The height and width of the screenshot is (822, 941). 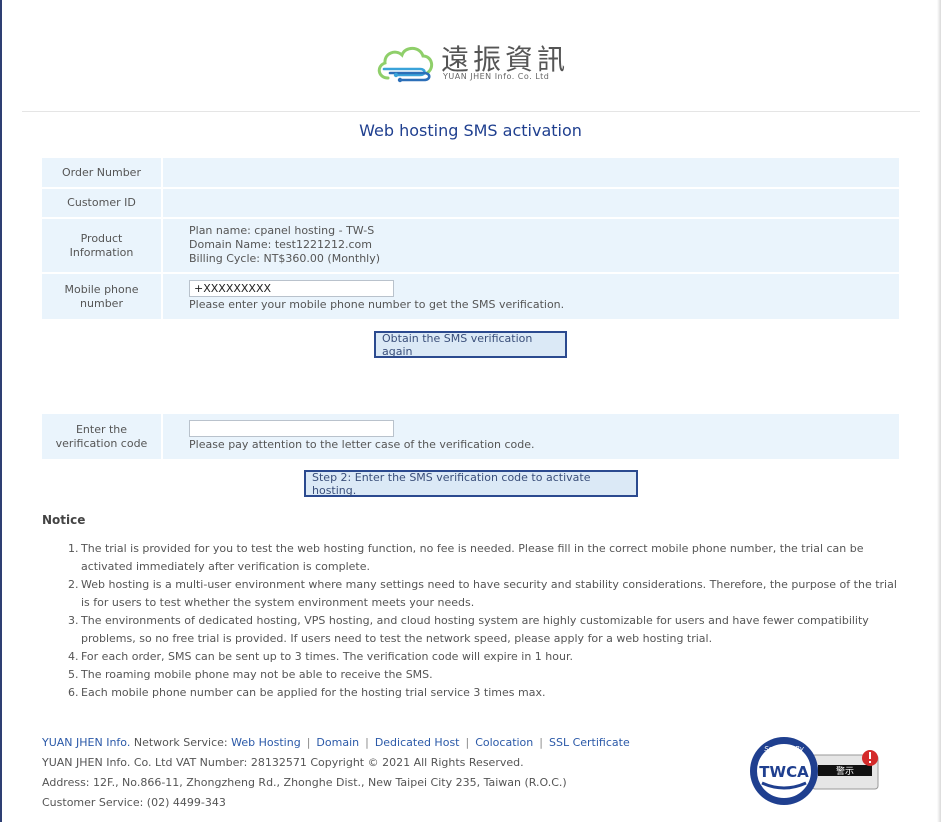 What do you see at coordinates (101, 296) in the screenshot?
I see `mobile-phone-label: Mobile phone number` at bounding box center [101, 296].